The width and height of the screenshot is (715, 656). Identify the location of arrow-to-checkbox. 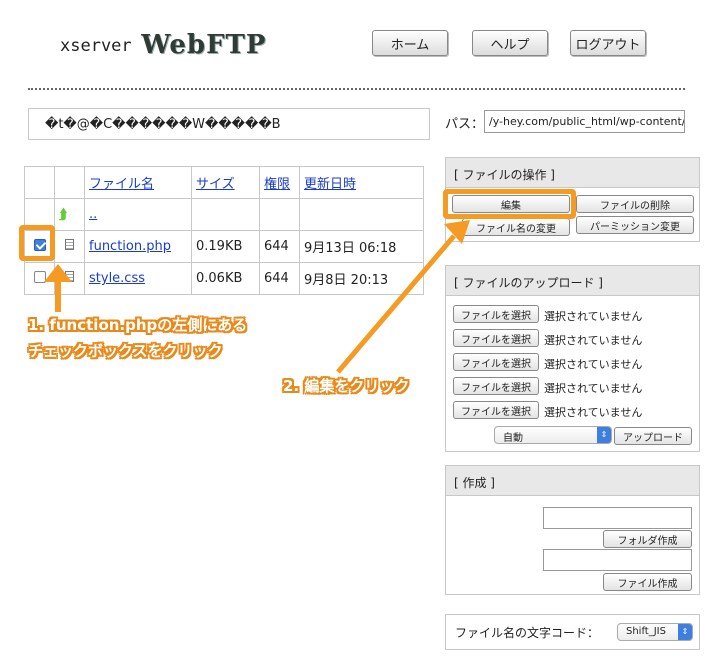
(58, 288).